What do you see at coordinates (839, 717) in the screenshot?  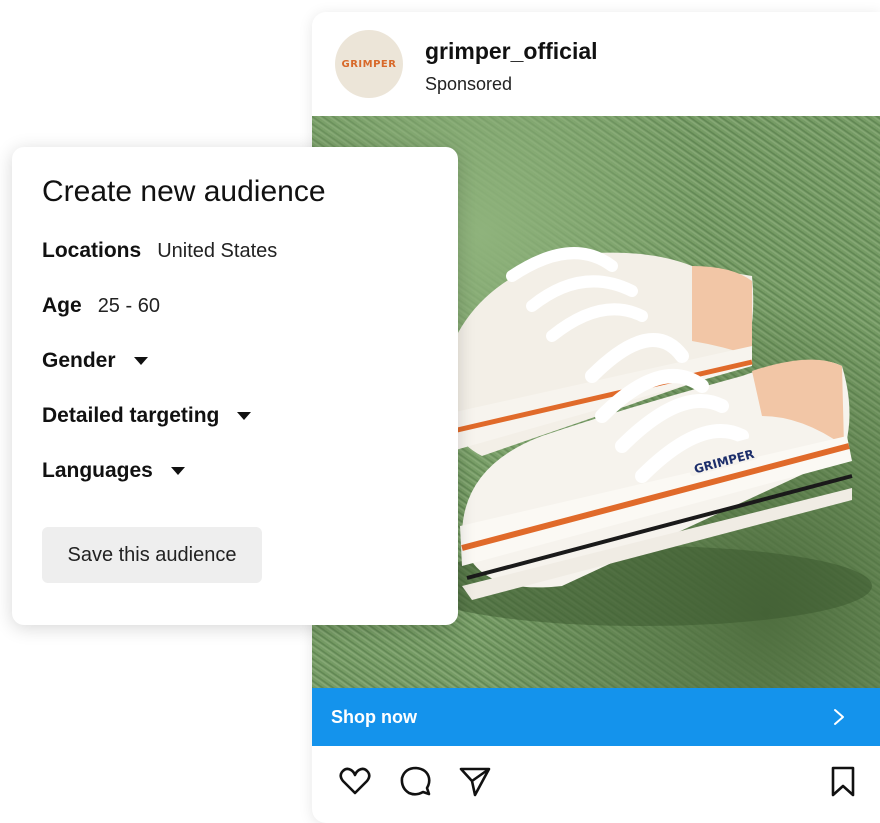 I see `chevron-right-icon` at bounding box center [839, 717].